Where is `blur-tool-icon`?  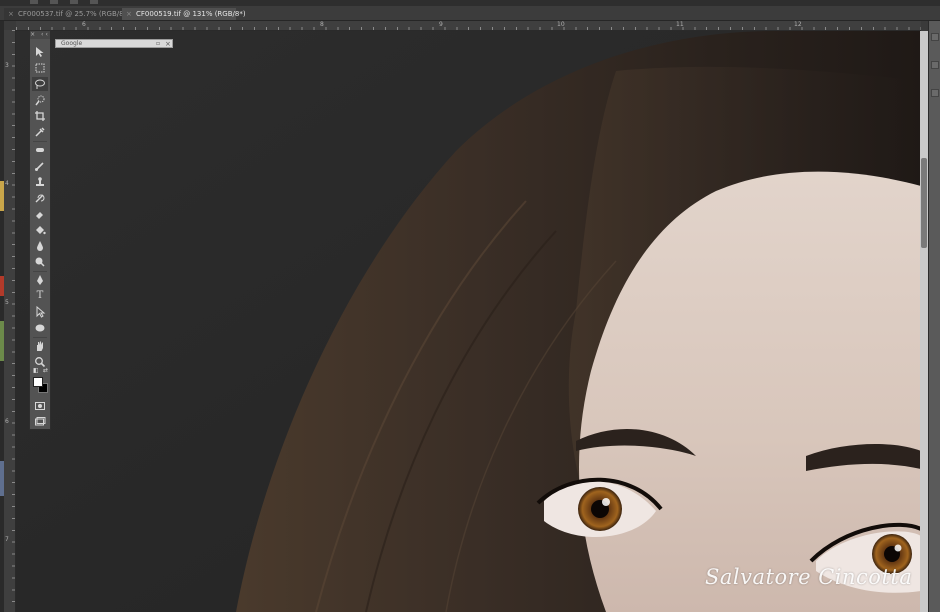
blur-tool-icon is located at coordinates (40, 246).